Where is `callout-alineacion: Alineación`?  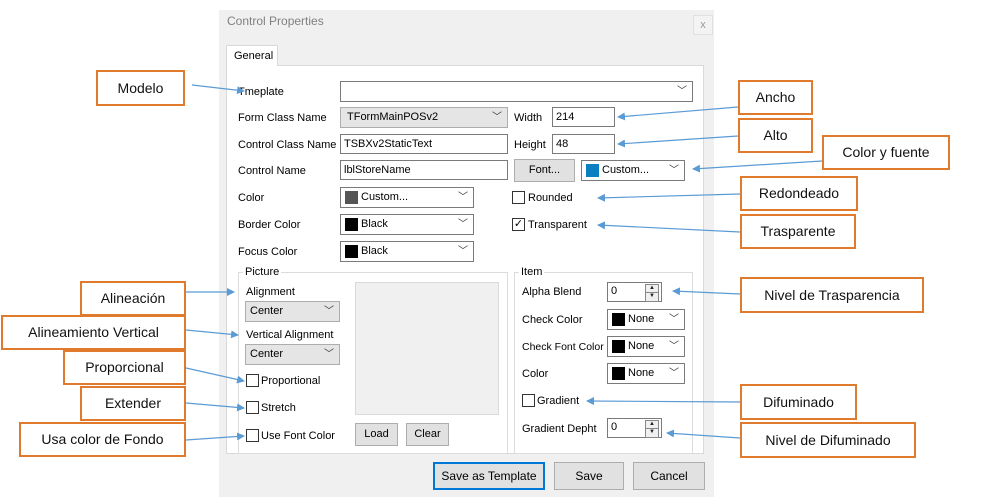
callout-alineacion: Alineación is located at coordinates (133, 298).